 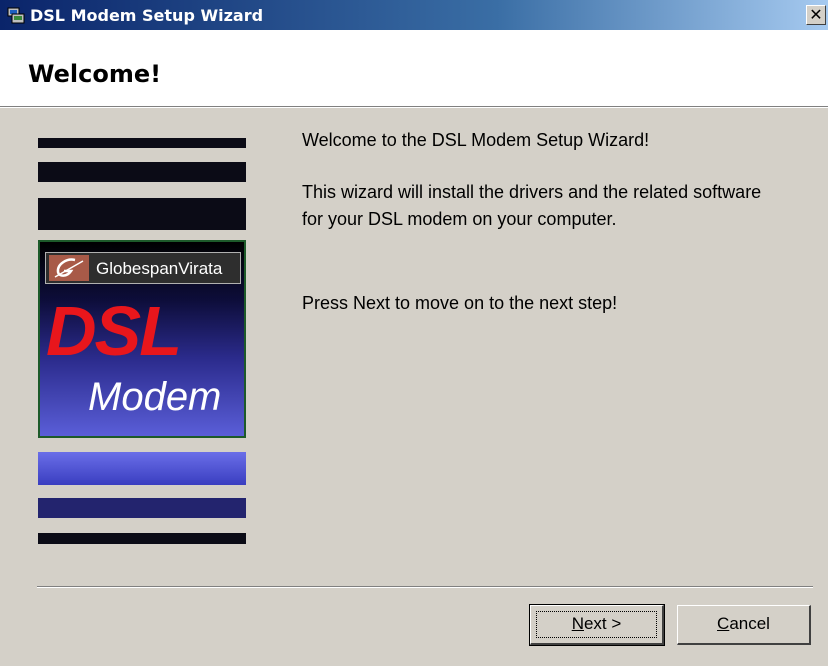 I want to click on window-title: DSL Modem Setup Wizard, so click(x=147, y=15).